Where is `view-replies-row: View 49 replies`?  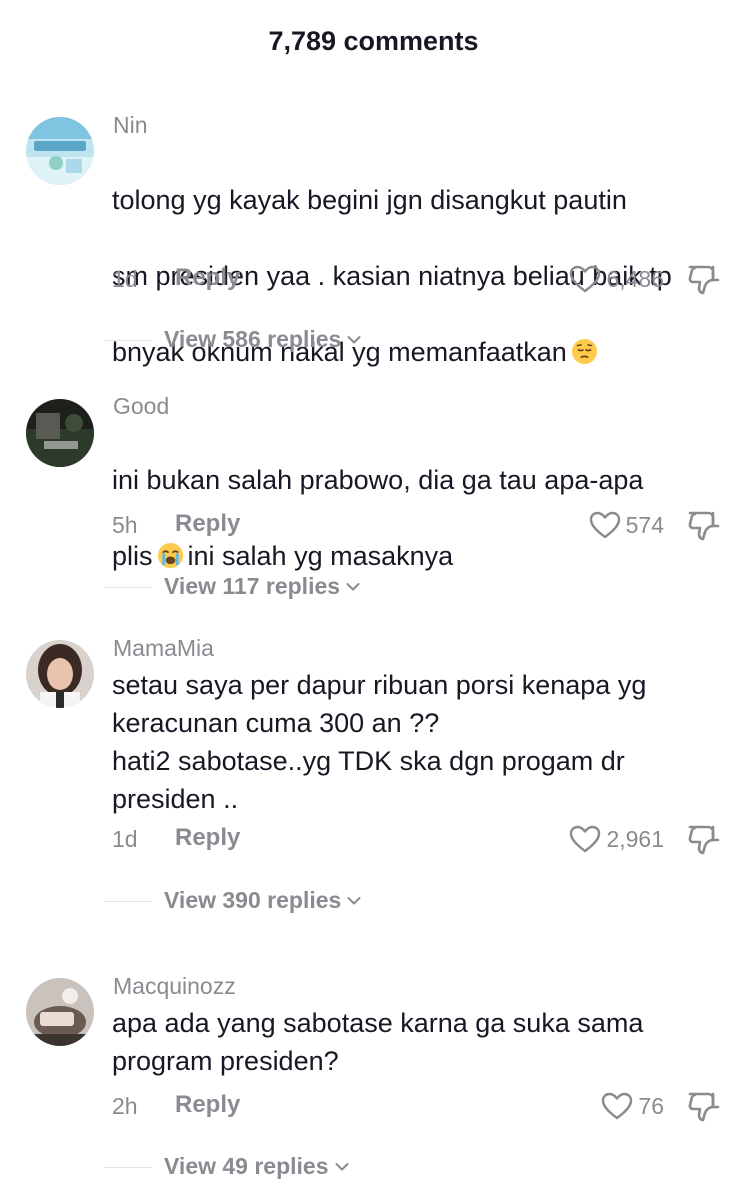
view-replies-row: View 49 replies is located at coordinates (304, 1168).